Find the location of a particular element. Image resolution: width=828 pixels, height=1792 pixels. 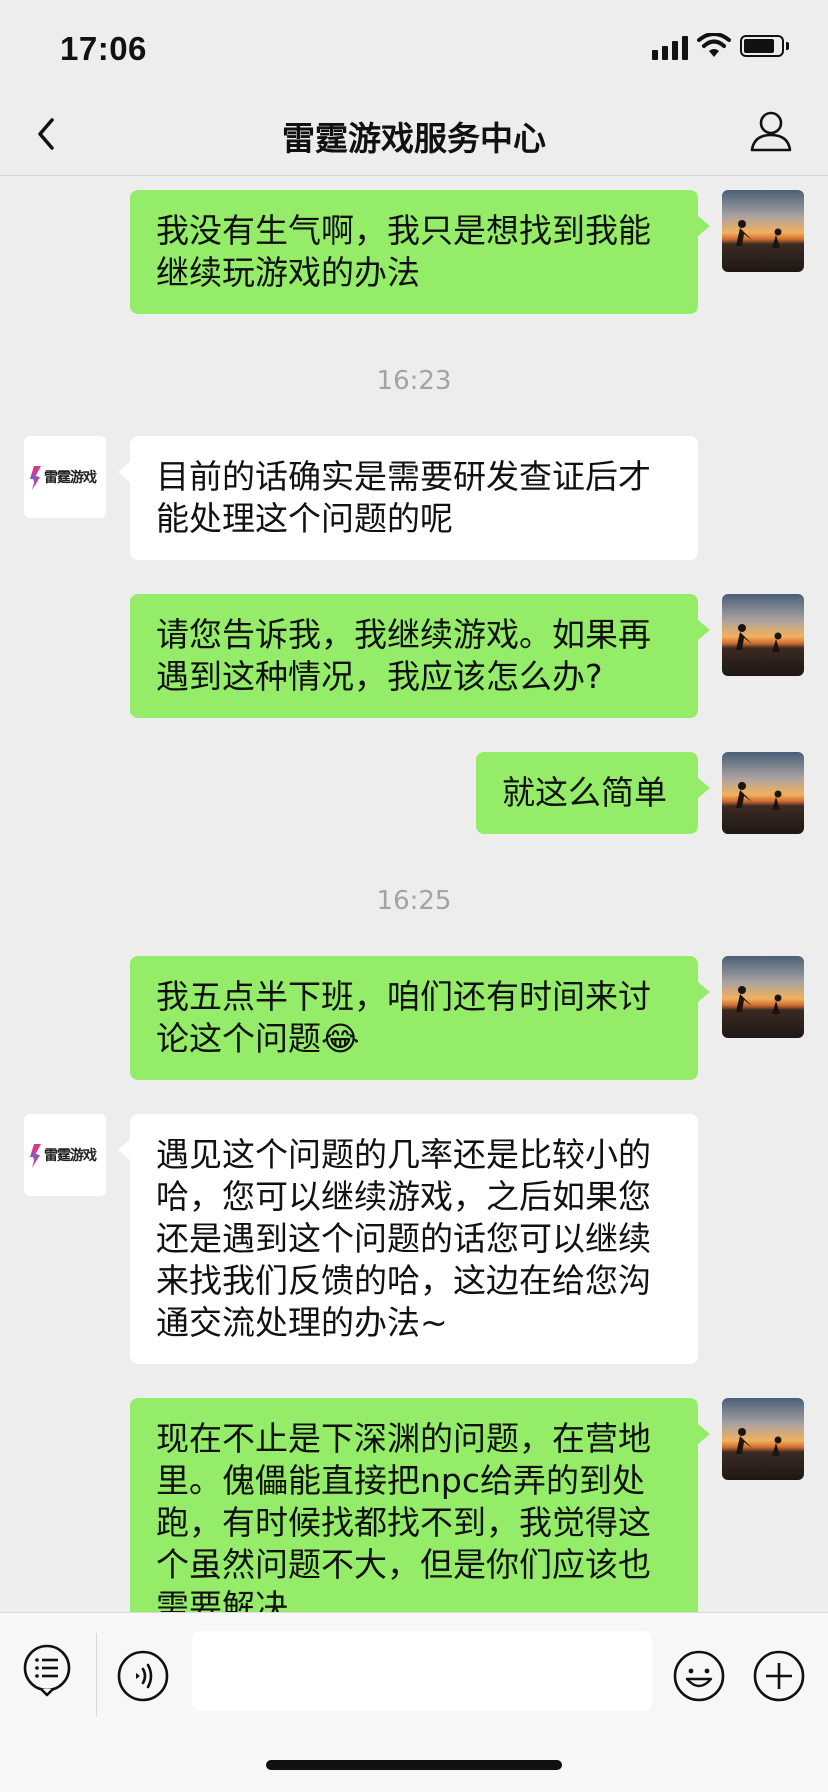

message-text: 目前的话确实是需要研发查证后才能处理这个问题的呢 is located at coordinates (403, 497).